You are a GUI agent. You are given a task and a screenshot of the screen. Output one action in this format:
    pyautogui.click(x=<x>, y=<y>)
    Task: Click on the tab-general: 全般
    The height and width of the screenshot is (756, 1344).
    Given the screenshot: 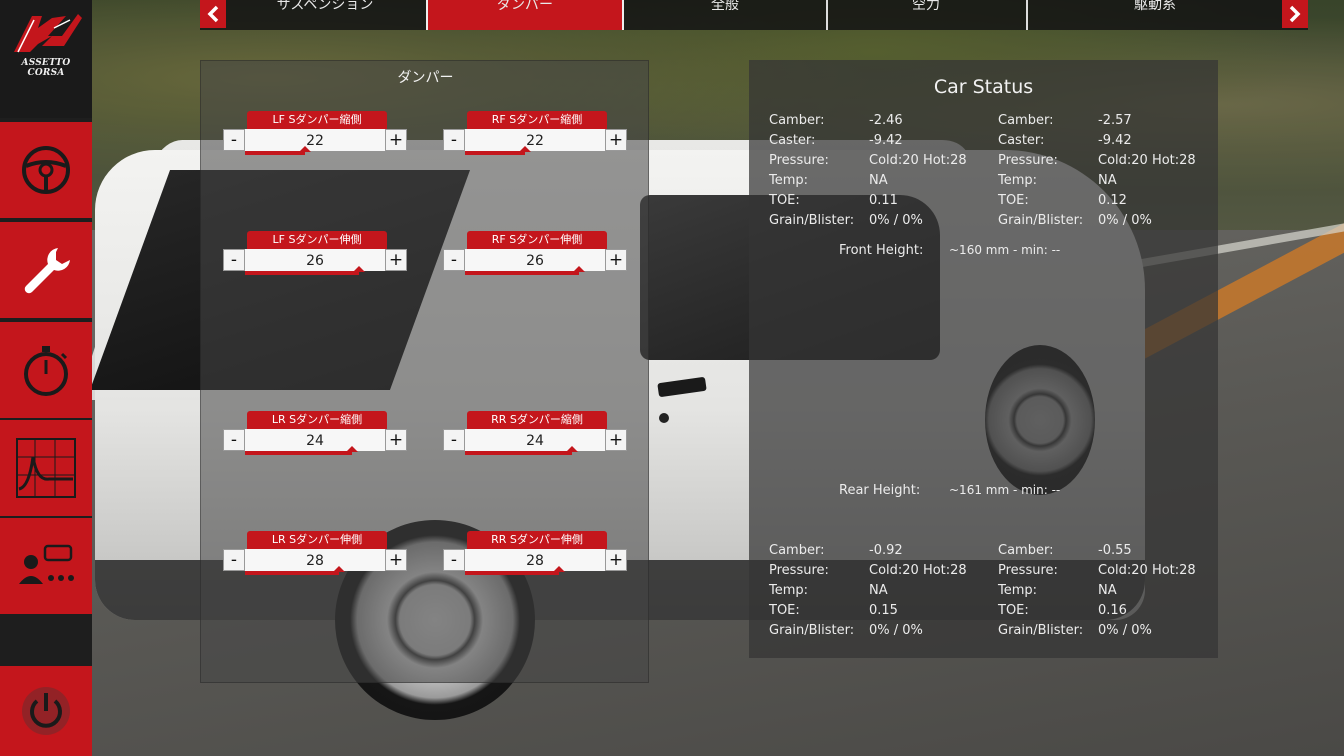 What is the action you would take?
    pyautogui.click(x=725, y=15)
    